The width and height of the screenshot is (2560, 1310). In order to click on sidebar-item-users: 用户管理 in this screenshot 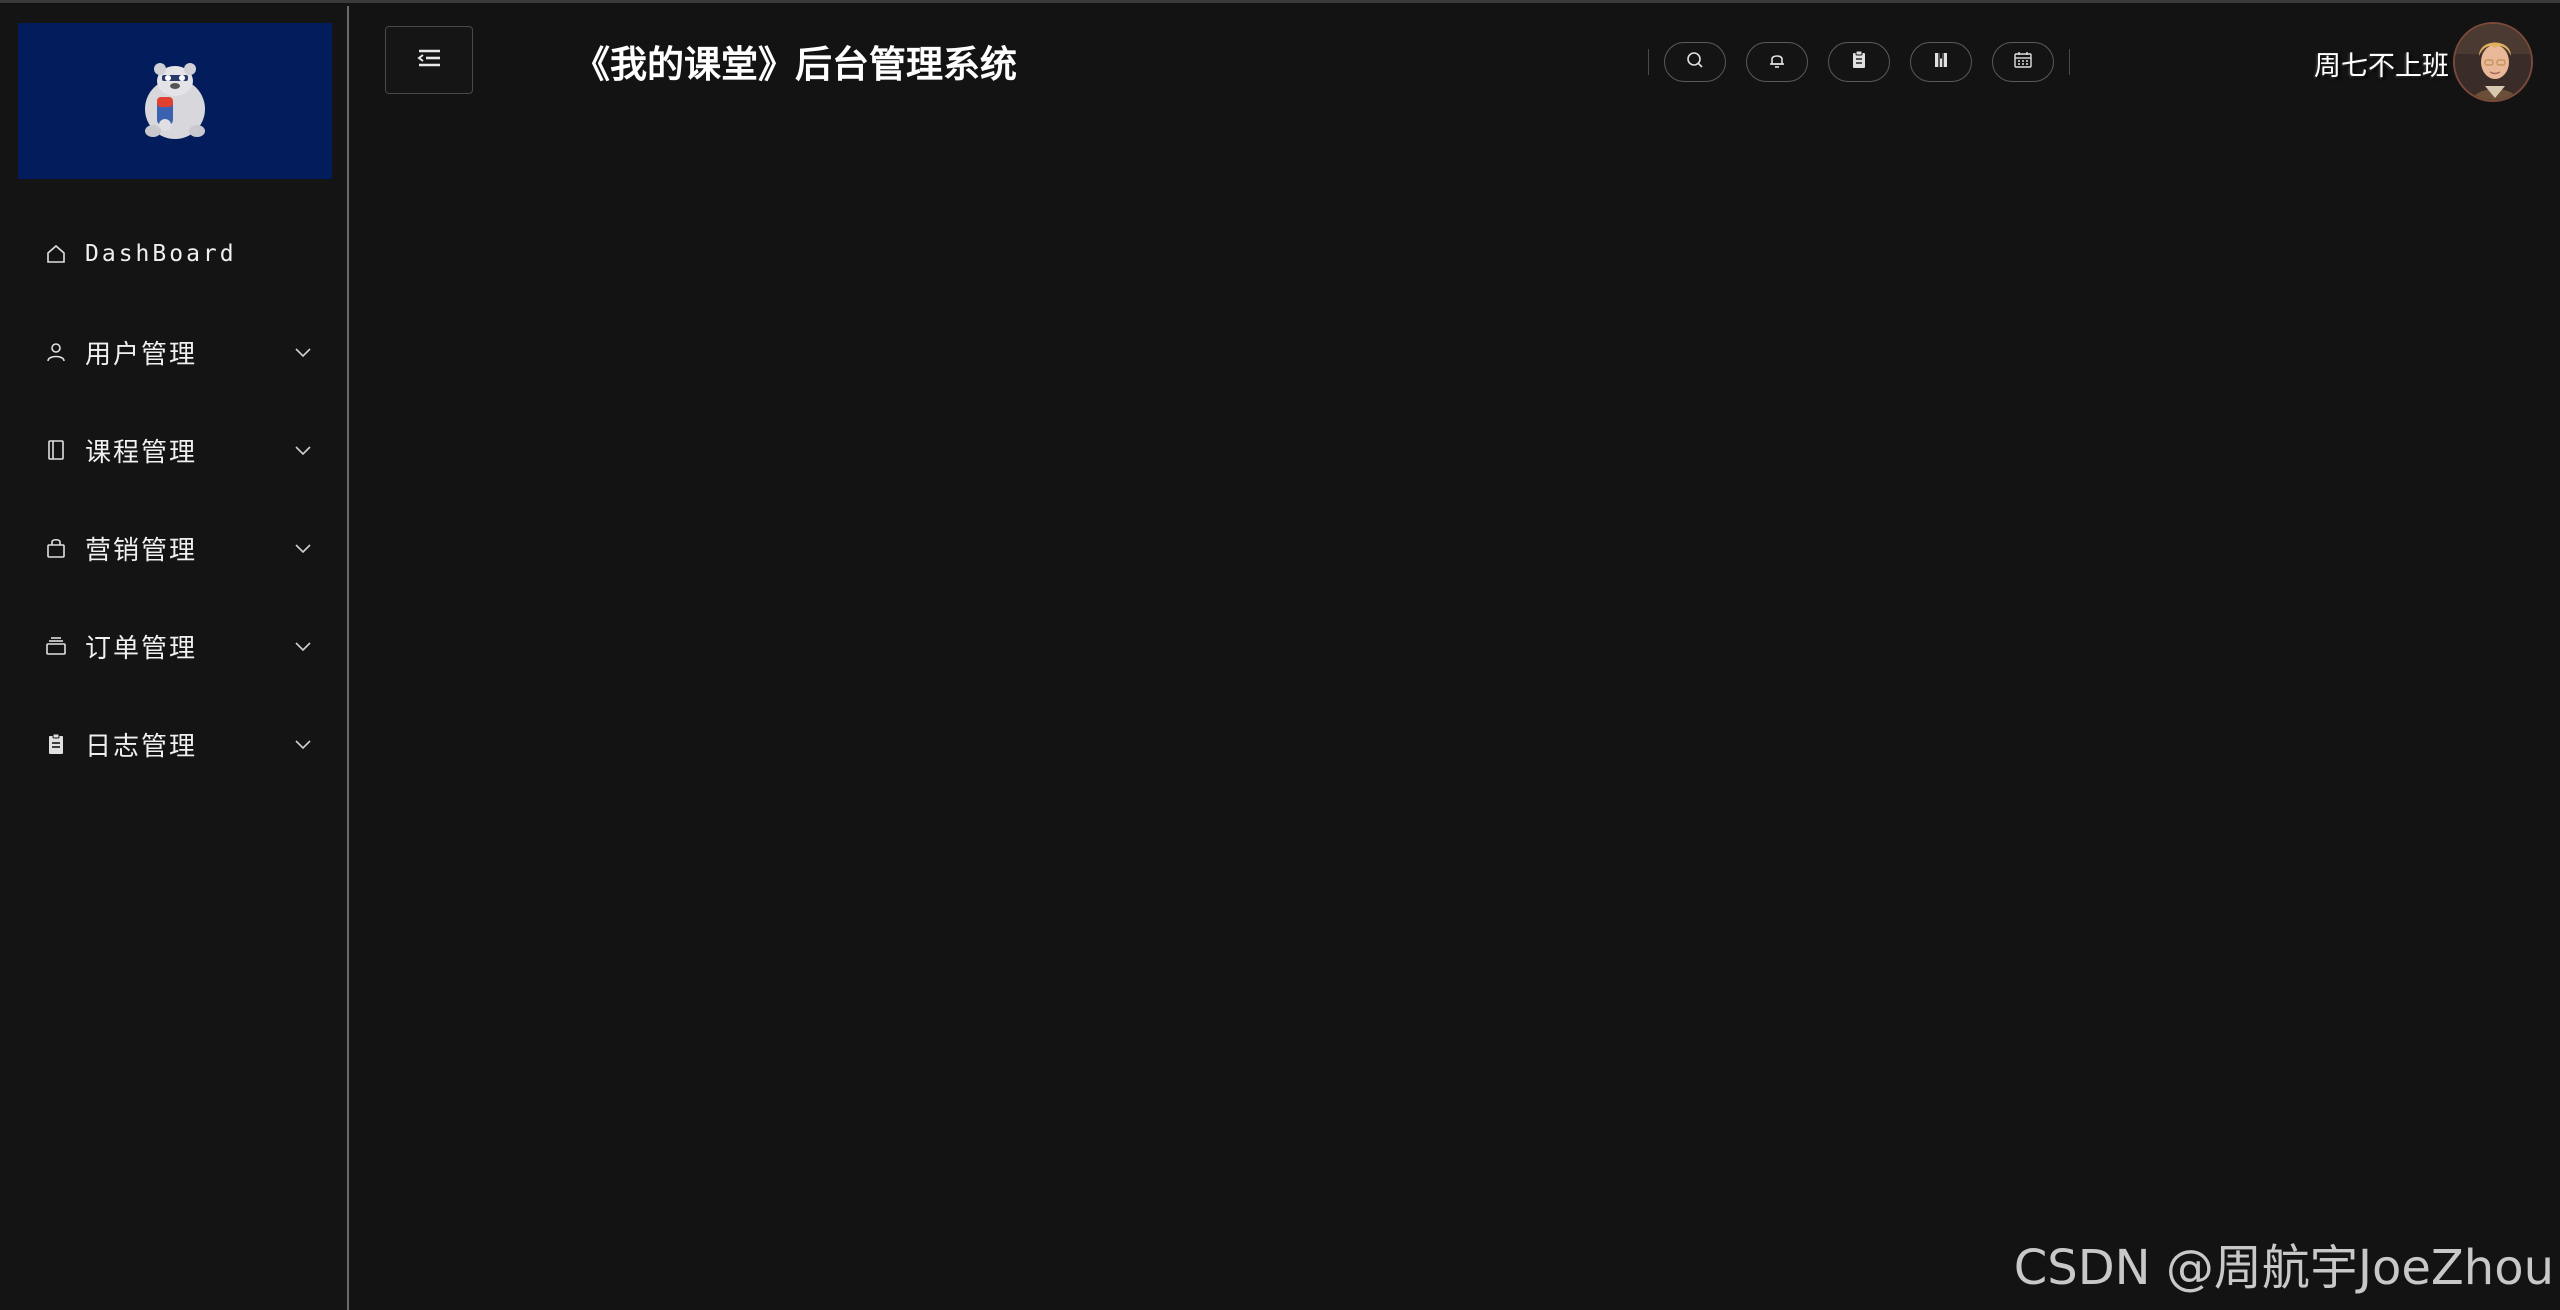, I will do `click(173, 352)`.